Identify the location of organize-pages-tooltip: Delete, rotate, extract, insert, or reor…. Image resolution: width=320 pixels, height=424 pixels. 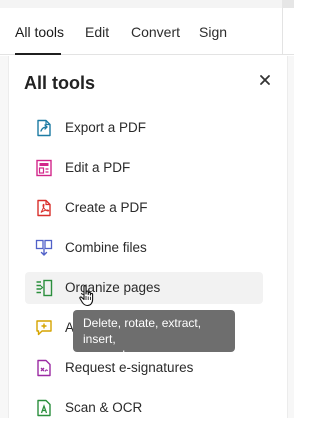
(154, 336).